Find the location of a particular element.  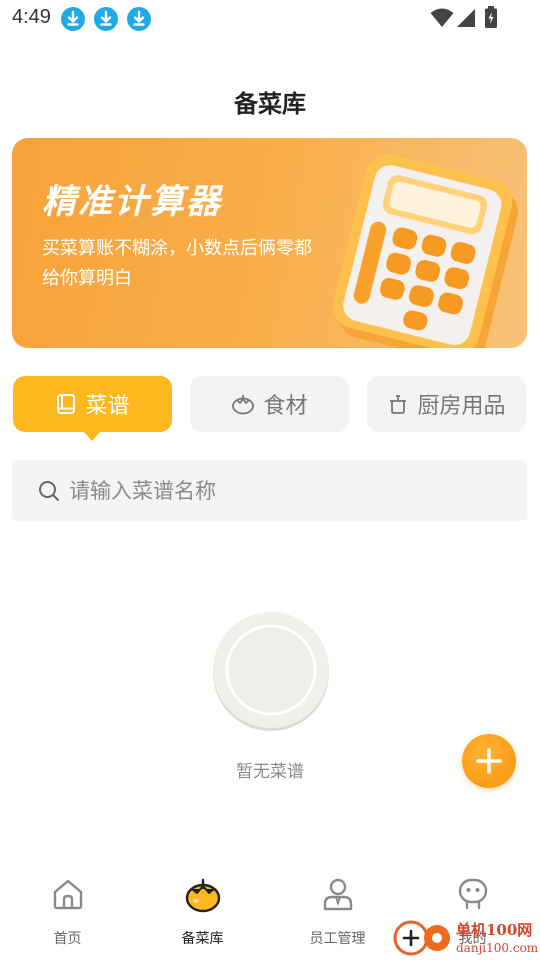

nav-home: 首页 is located at coordinates (67, 911).